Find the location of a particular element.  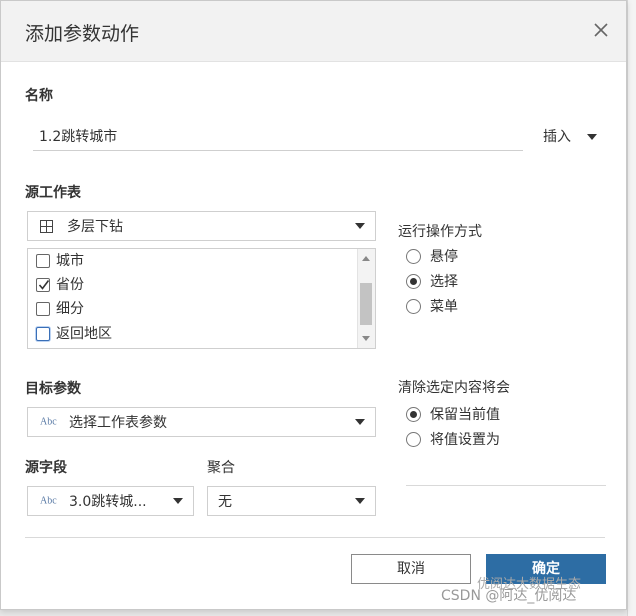

aggregation-select: 无 is located at coordinates (291, 501).